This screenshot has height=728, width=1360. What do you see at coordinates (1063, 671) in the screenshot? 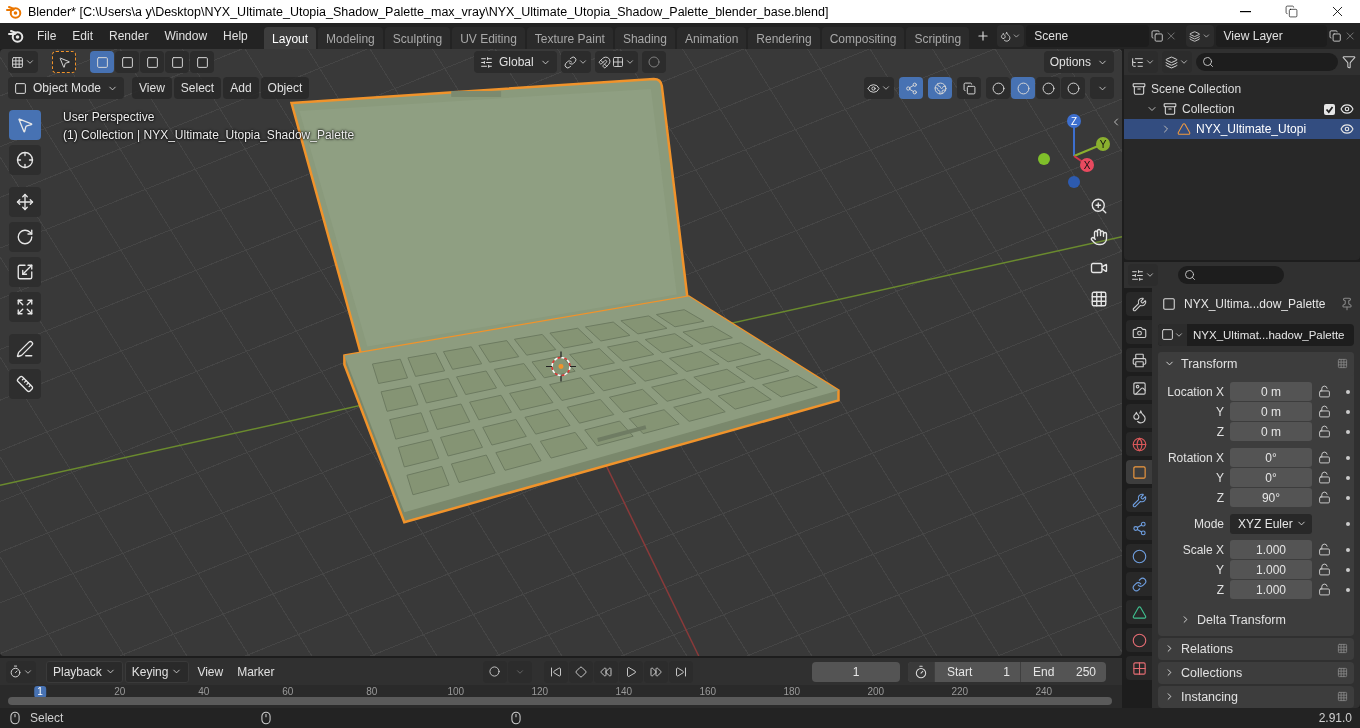
I see `end-frame-field: End 250` at bounding box center [1063, 671].